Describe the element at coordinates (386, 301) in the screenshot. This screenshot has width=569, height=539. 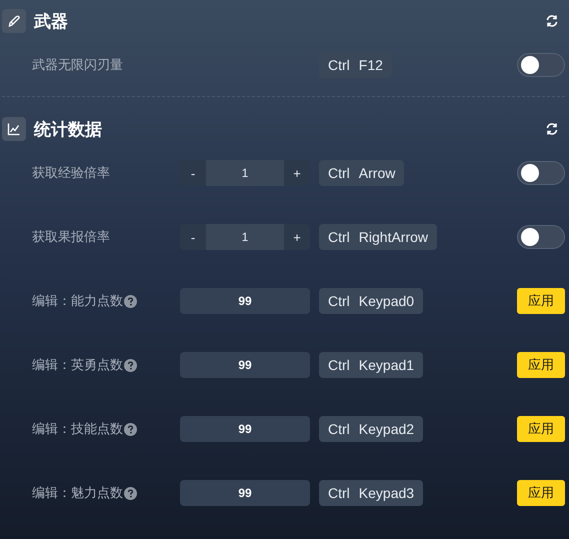
I see `key-label: Keypad0` at that location.